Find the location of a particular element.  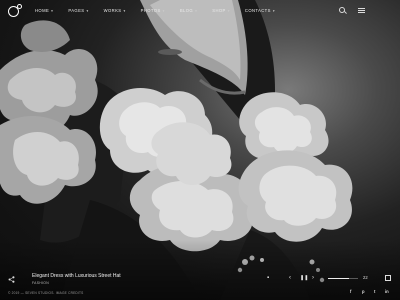

nav-item-label: CONTACTS is located at coordinates (257, 10).